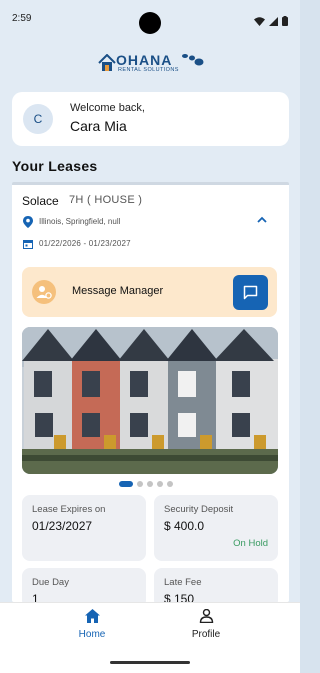 The width and height of the screenshot is (320, 673). I want to click on lease-dates: 01/22/2026 - 01/23/2027, so click(85, 243).